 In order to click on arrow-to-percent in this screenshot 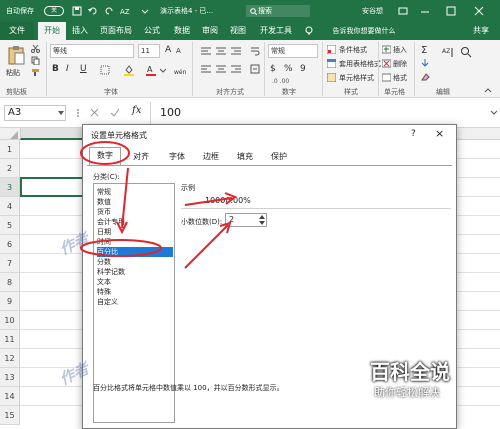, I will do `click(125, 198)`.